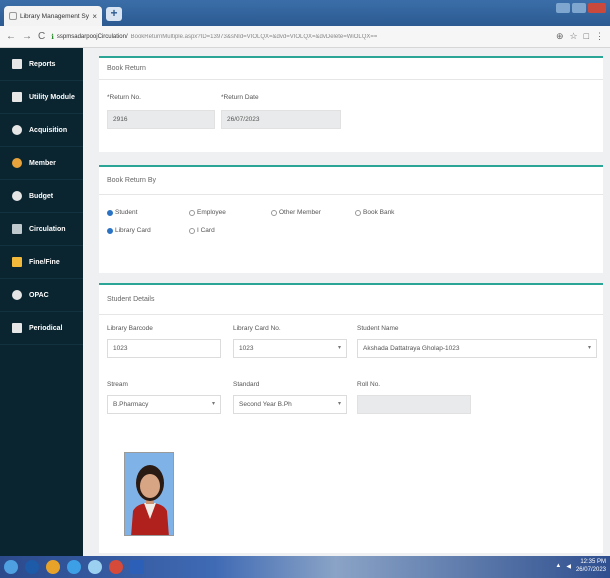 This screenshot has height=578, width=610. What do you see at coordinates (305, 13) in the screenshot?
I see `browser-tab-bar: Library Management System × +` at bounding box center [305, 13].